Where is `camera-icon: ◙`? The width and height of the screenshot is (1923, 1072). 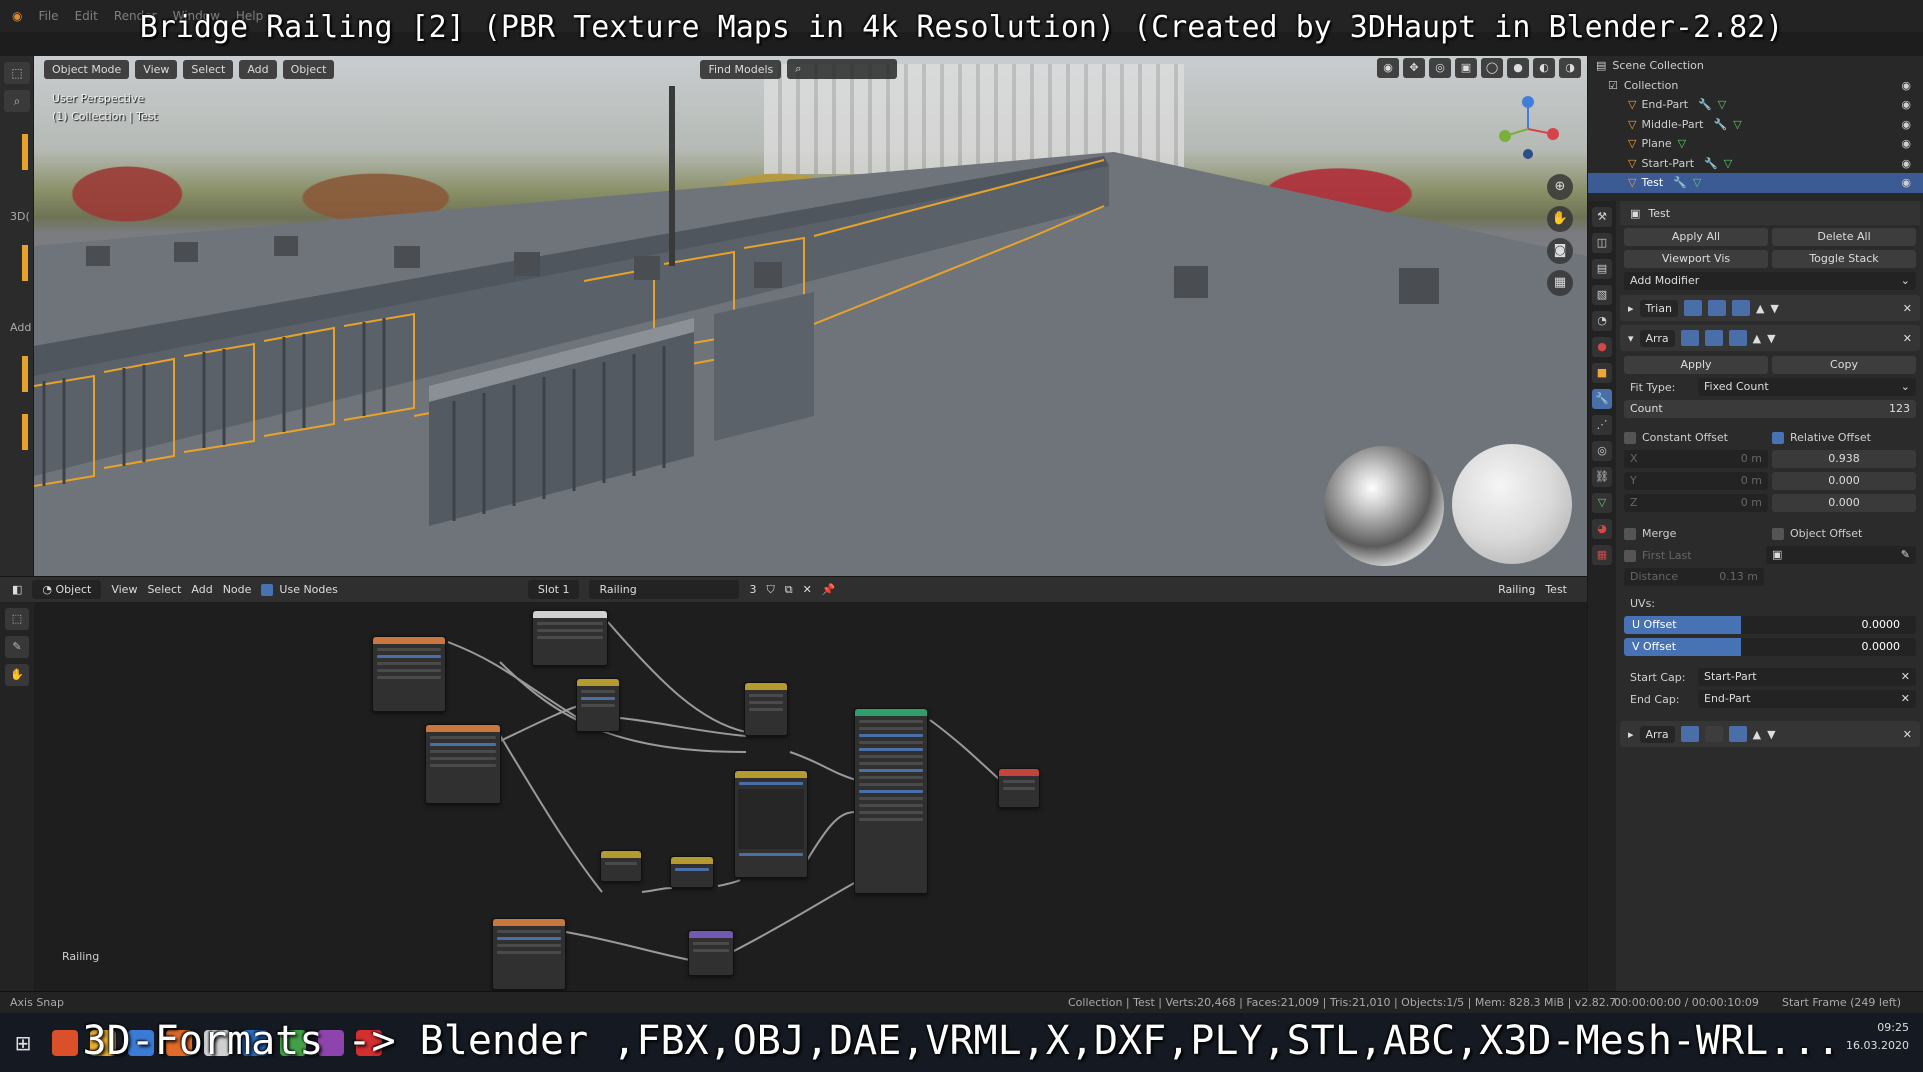 camera-icon: ◙ is located at coordinates (1560, 251).